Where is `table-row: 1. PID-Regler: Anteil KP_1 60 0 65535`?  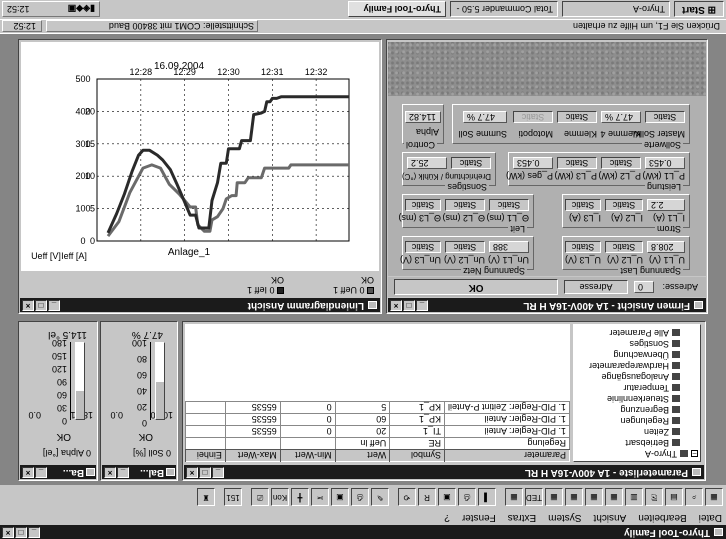 table-row: 1. PID-Regler: Anteil KP_1 60 0 65535 is located at coordinates (377, 419).